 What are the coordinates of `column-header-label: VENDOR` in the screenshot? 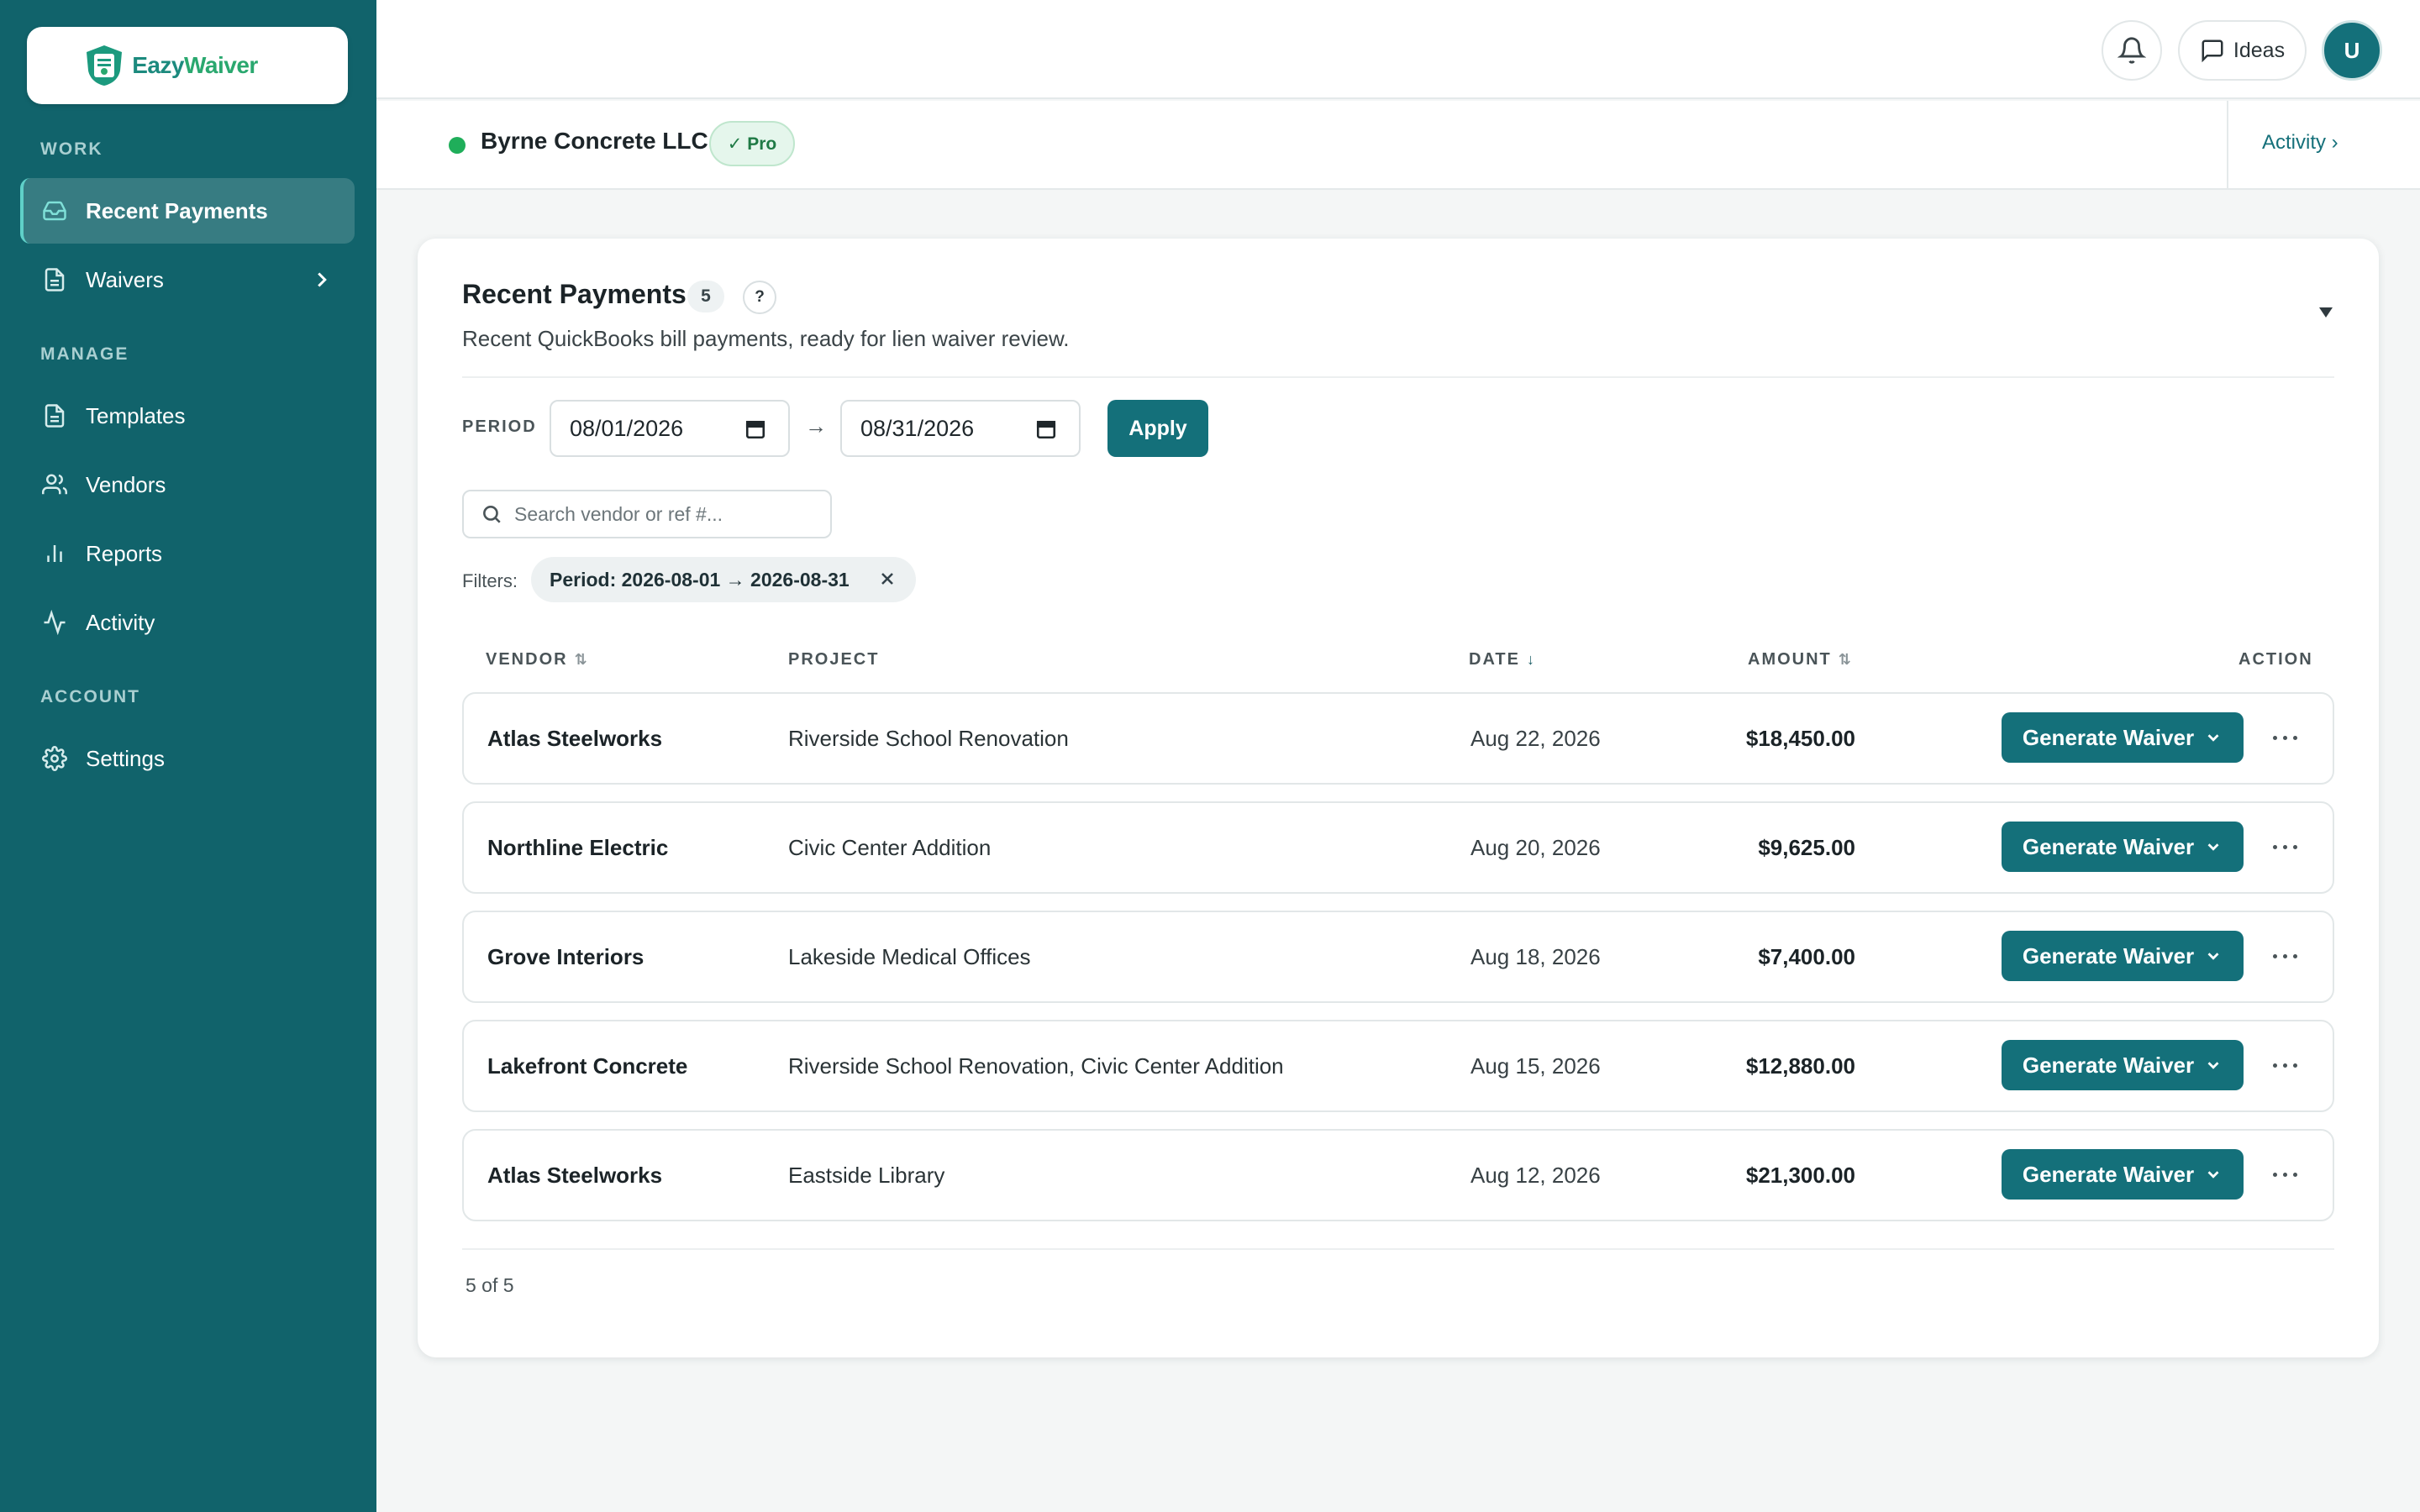 It's located at (527, 659).